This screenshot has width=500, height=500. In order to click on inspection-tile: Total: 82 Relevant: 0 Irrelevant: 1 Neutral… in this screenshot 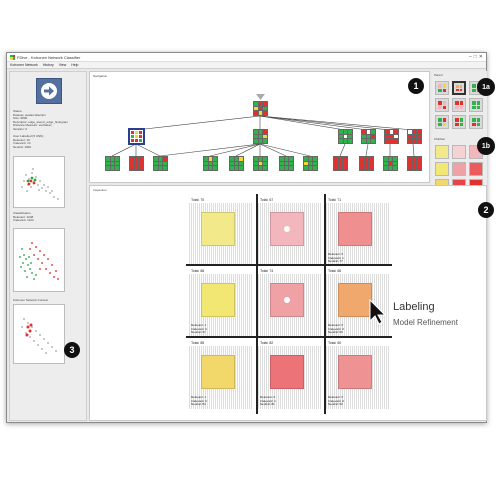, I will do `click(290, 374)`.